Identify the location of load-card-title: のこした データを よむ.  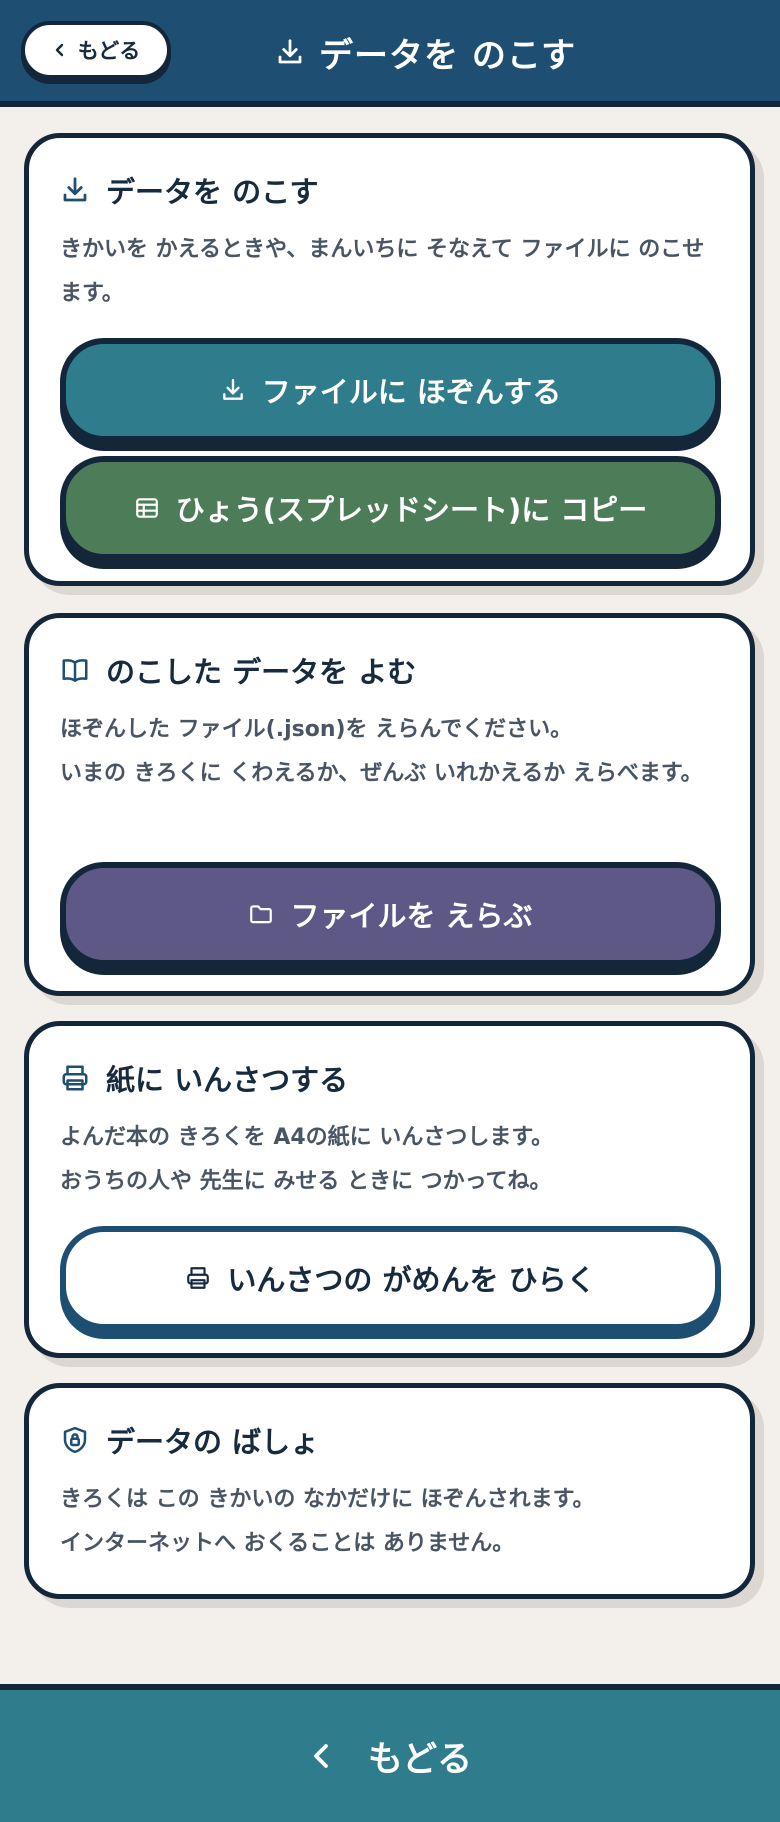
(389, 670).